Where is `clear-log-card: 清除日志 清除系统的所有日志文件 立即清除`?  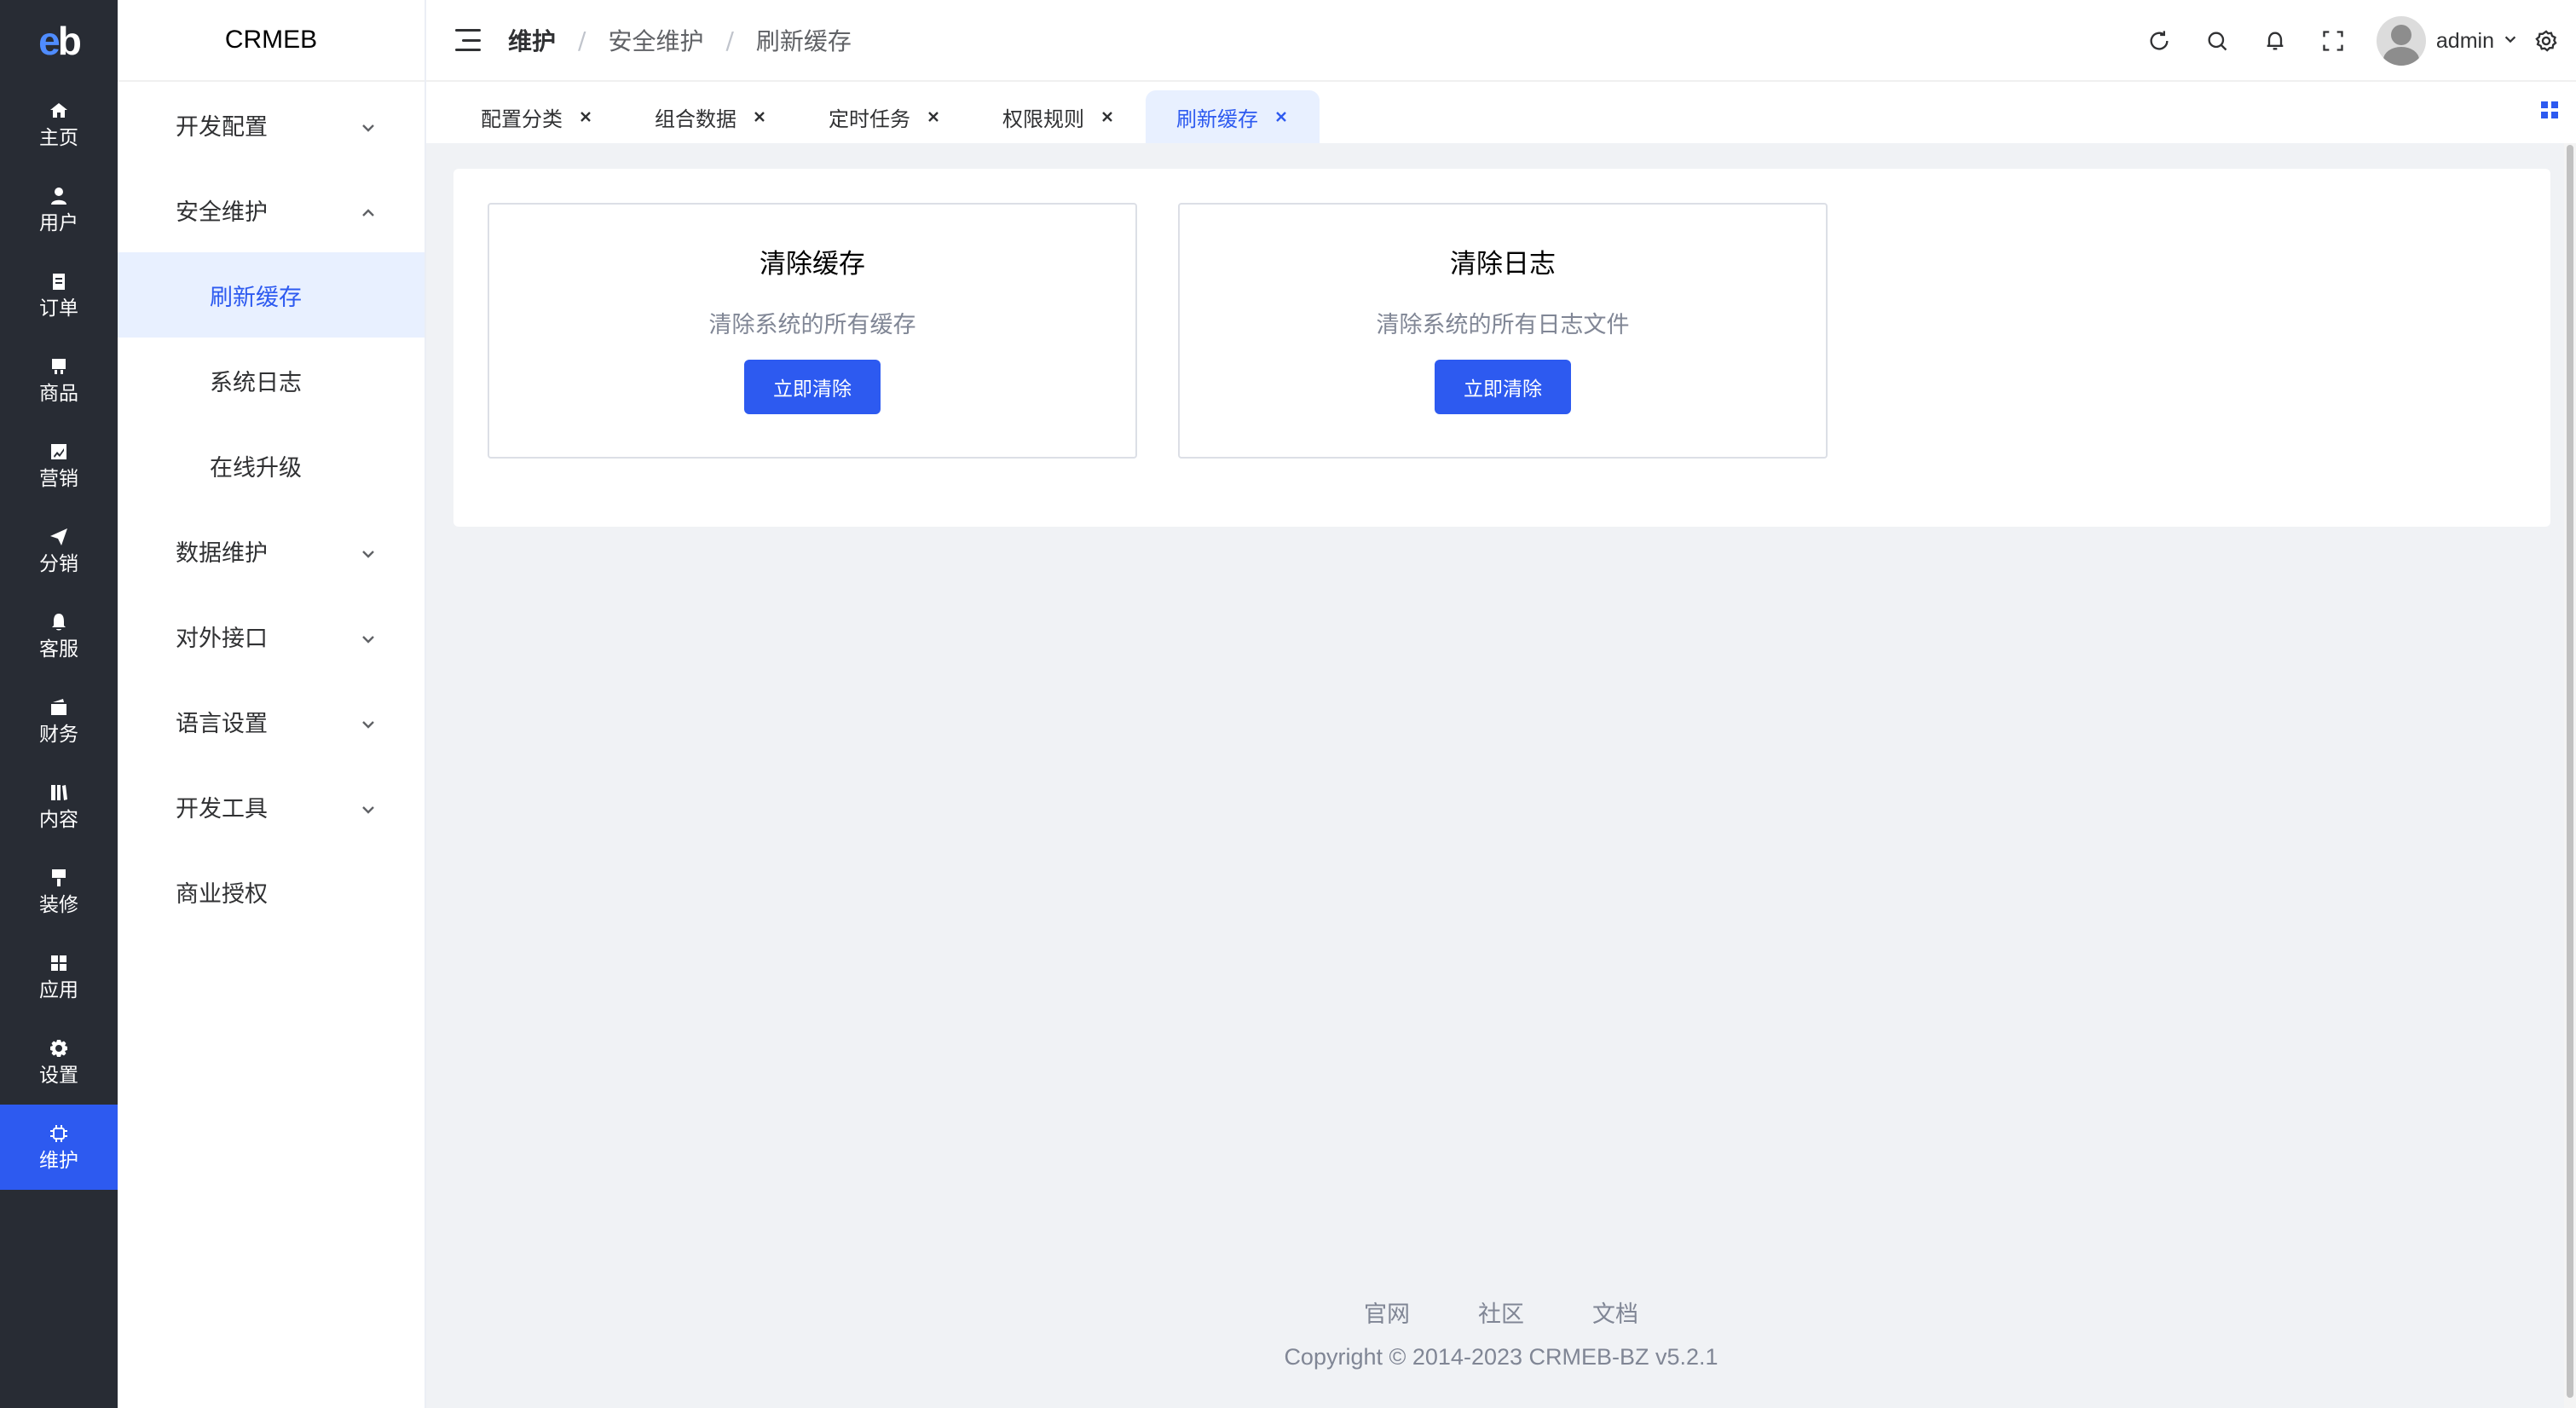 clear-log-card: 清除日志 清除系统的所有日志文件 立即清除 is located at coordinates (1503, 331).